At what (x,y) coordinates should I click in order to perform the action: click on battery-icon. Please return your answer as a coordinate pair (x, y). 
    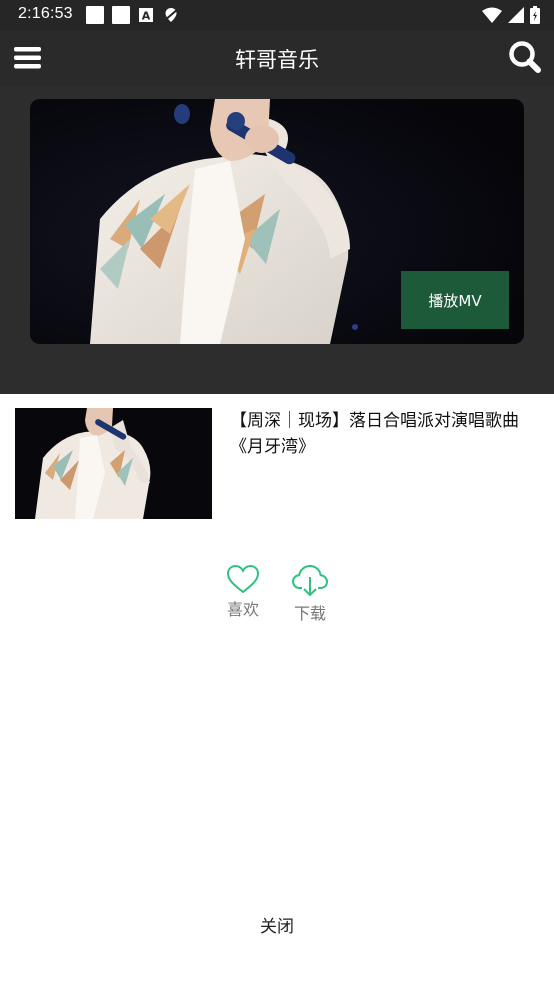
    Looking at the image, I should click on (535, 15).